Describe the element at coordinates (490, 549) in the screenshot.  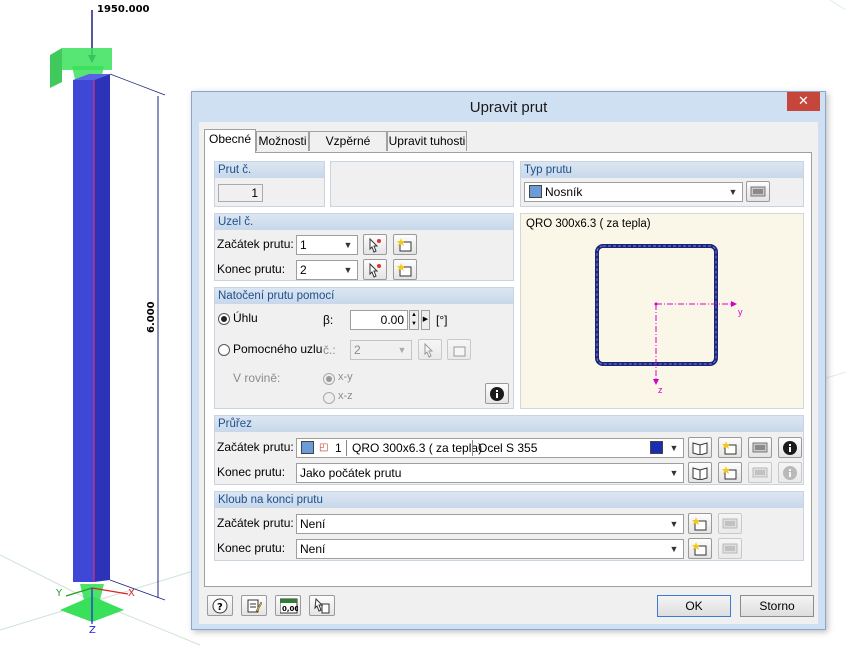
I see `hinge-end-select: Není ▼` at that location.